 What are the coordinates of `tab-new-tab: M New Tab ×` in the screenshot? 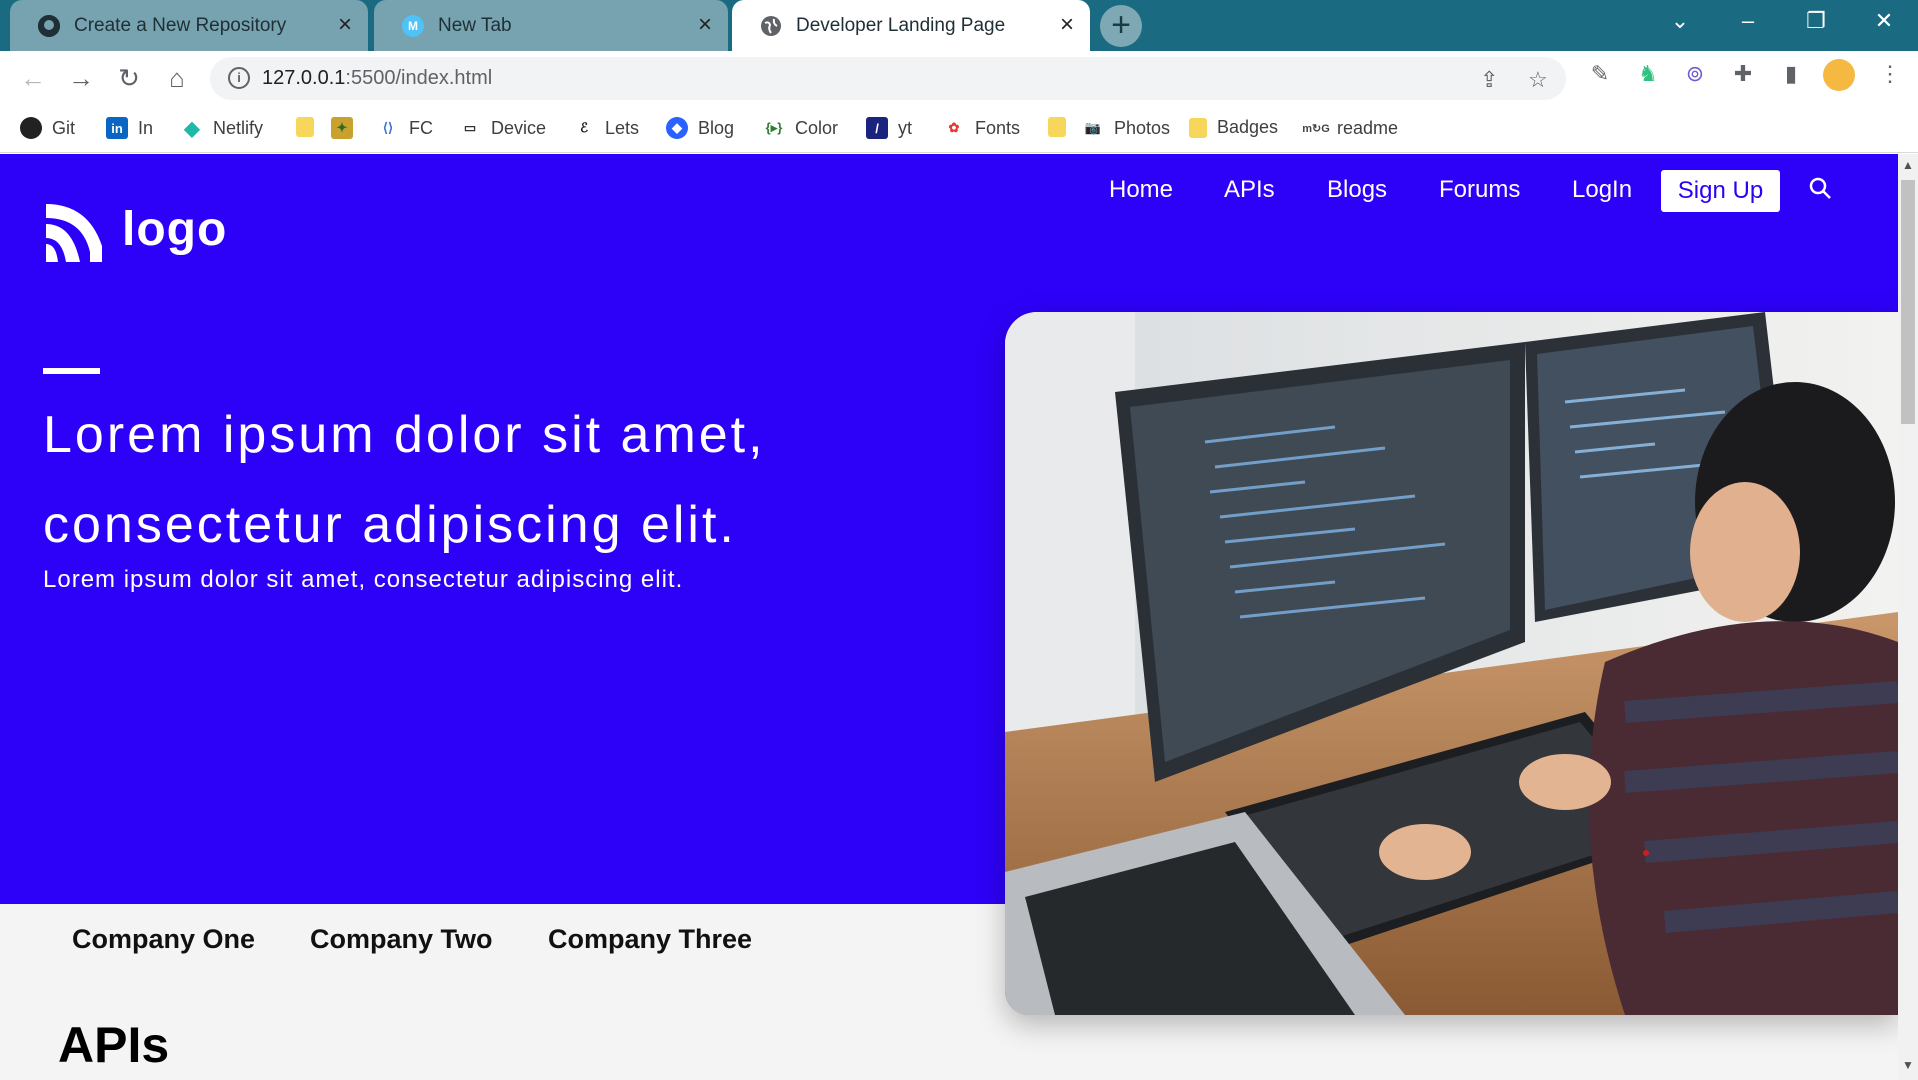 It's located at (551, 25).